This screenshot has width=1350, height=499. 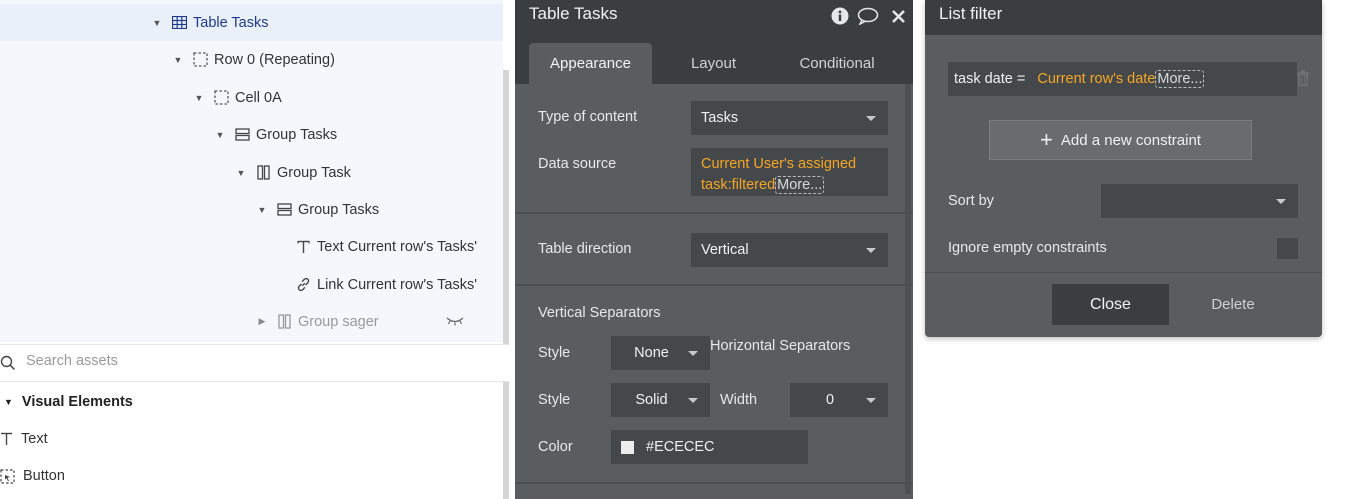 I want to click on asset-search-bar, so click(x=255, y=363).